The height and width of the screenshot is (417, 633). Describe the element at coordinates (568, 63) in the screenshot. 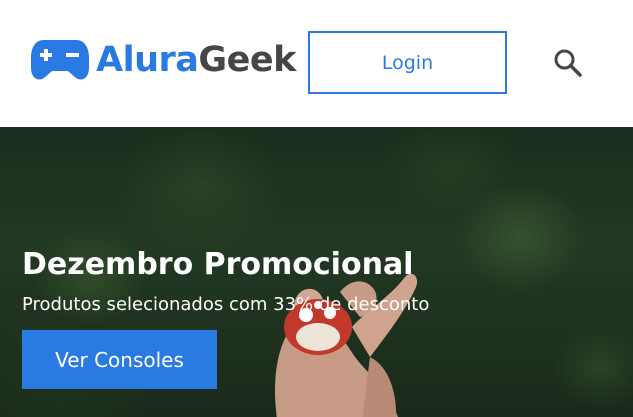

I see `search-icon` at that location.